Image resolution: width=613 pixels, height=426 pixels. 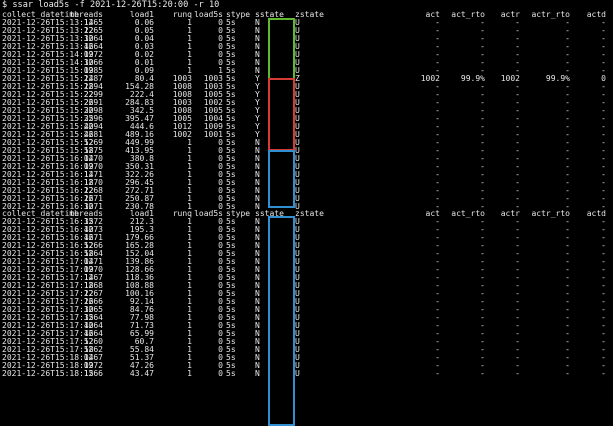 I want to click on cell-actr-rto: -, so click(x=567, y=373).